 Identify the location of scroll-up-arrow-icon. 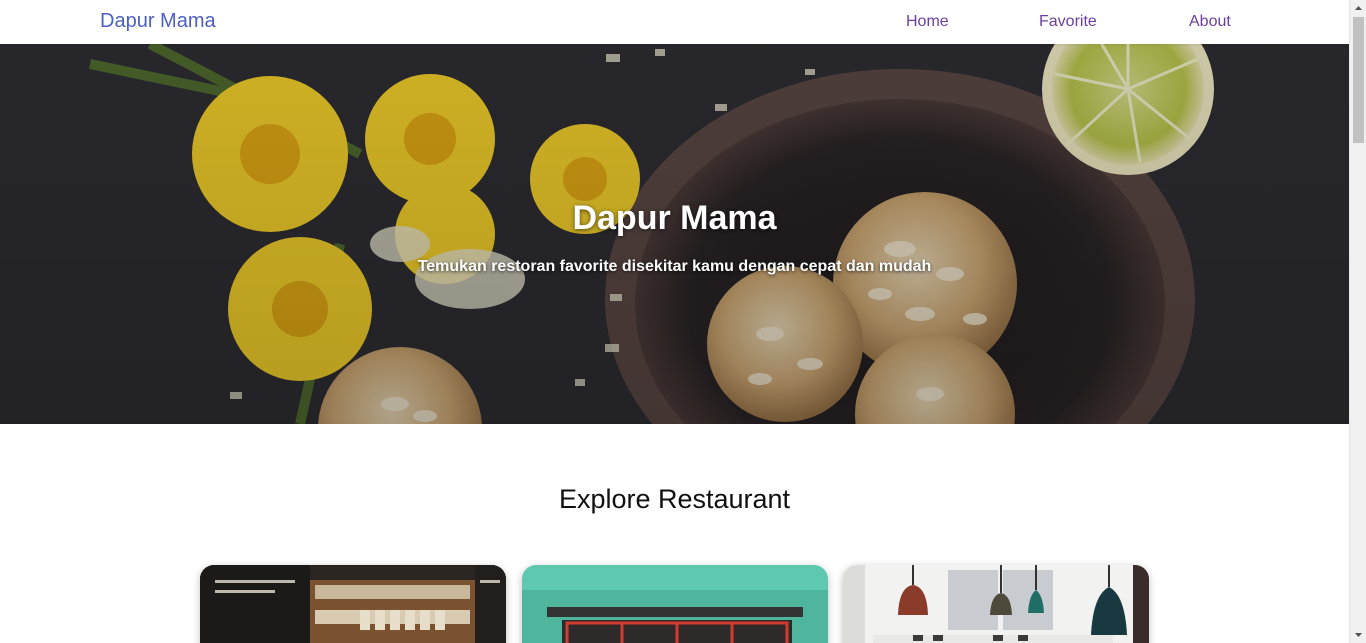
(1358, 8).